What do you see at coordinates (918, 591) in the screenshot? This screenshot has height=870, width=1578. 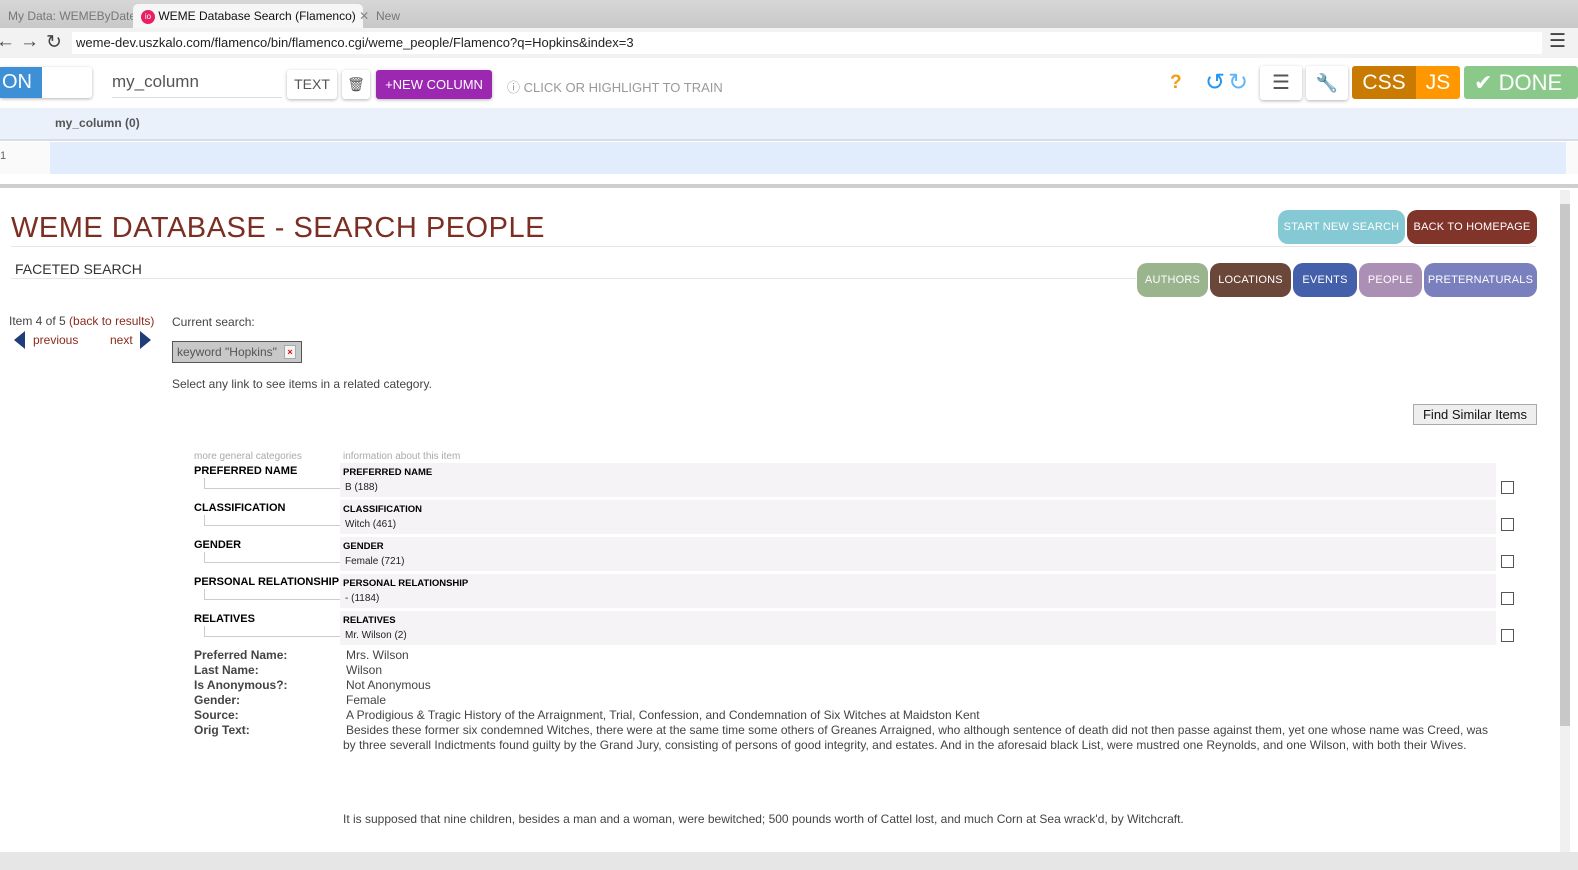 I see `facet-row: PERSONAL RELATIONSHIP - (1184)` at bounding box center [918, 591].